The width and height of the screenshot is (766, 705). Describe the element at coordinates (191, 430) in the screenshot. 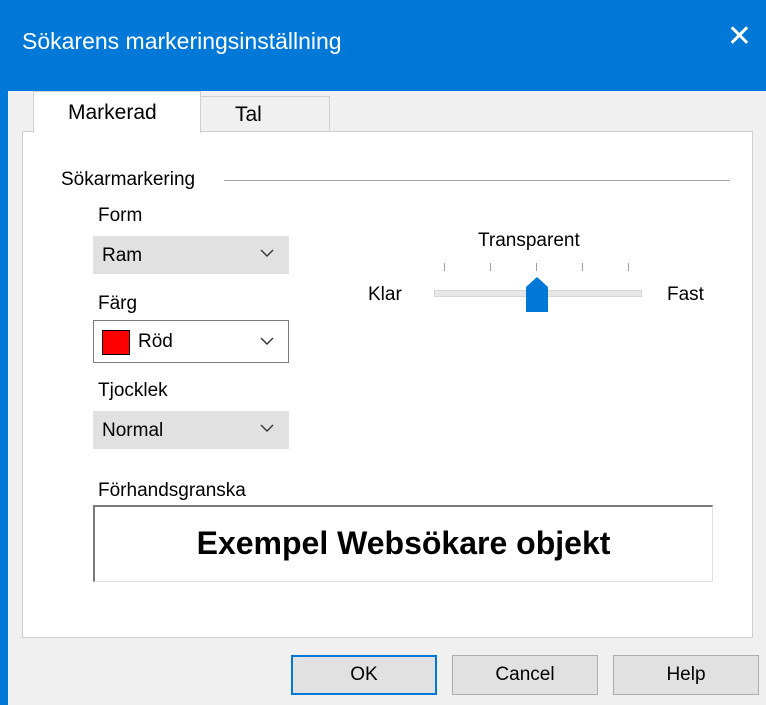

I see `thickness-select: Normal` at that location.